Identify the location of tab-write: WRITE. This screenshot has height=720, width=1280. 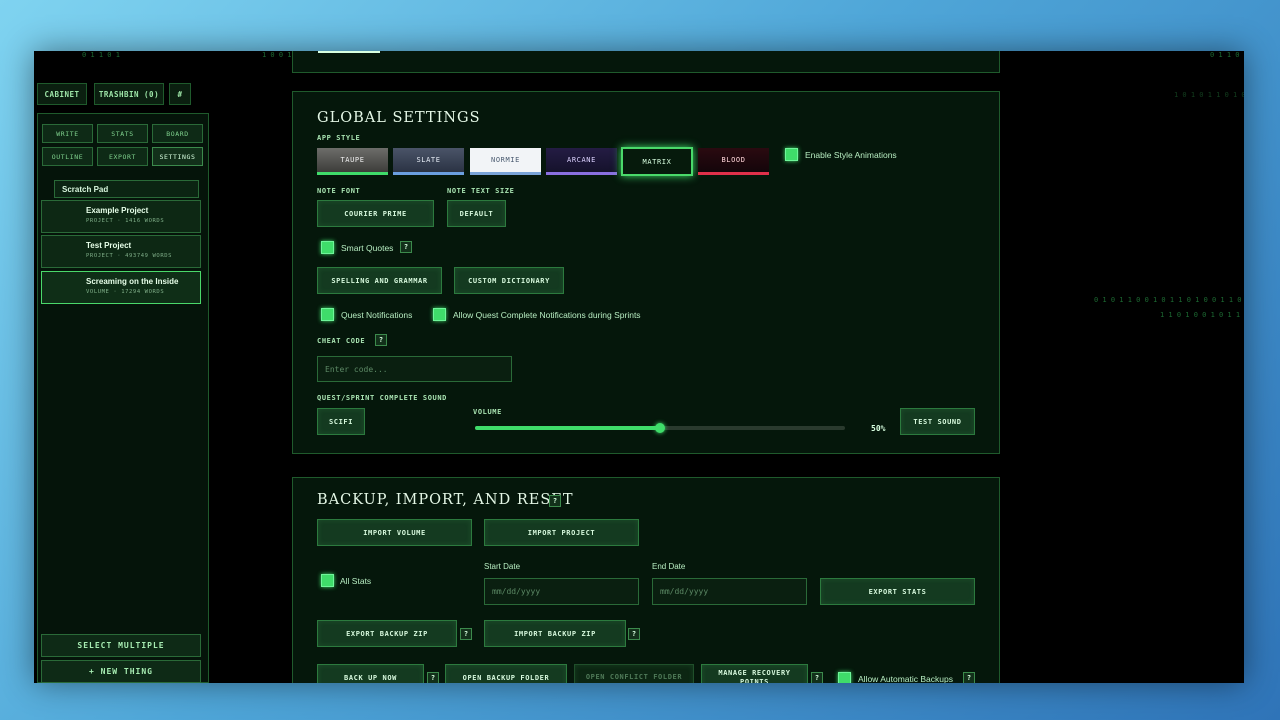
(67, 133).